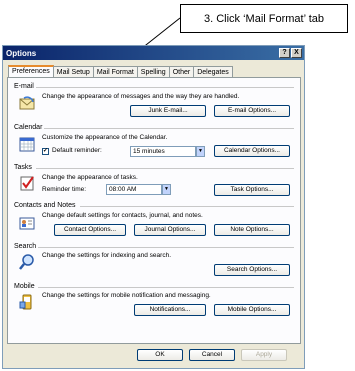 This screenshot has width=355, height=371. I want to click on reminder-time-label: Reminder time:, so click(64, 189).